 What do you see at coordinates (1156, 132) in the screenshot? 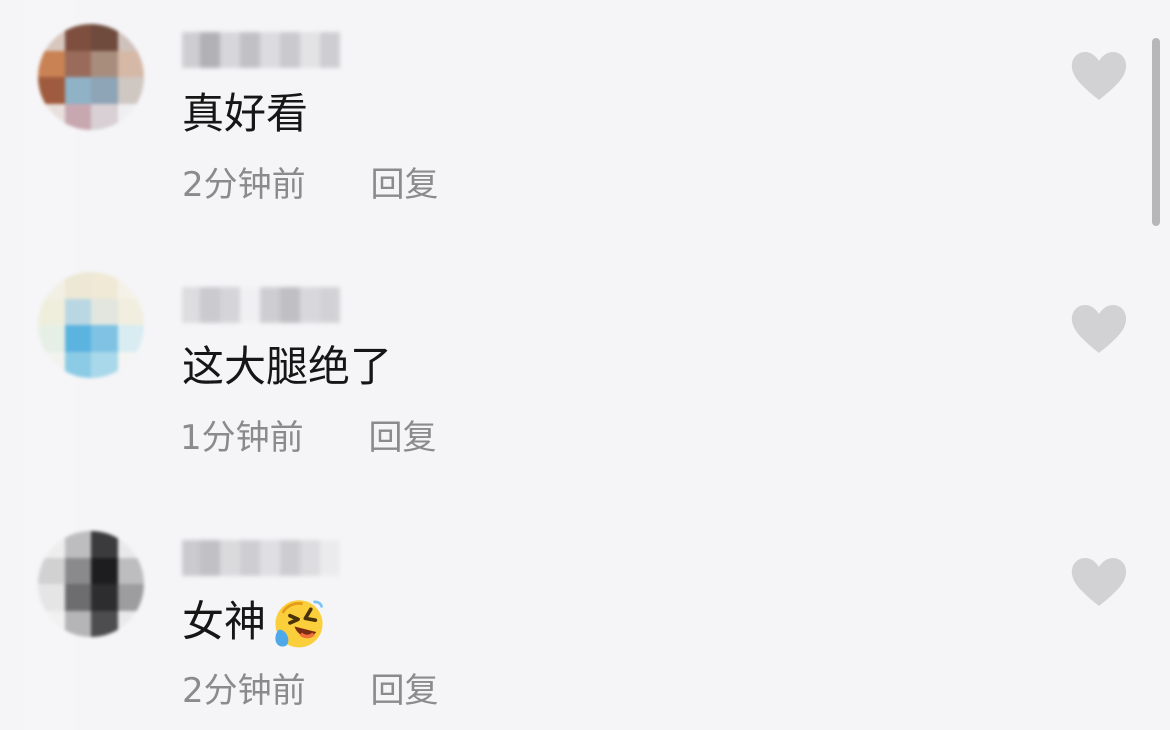
I see `scrollbar` at bounding box center [1156, 132].